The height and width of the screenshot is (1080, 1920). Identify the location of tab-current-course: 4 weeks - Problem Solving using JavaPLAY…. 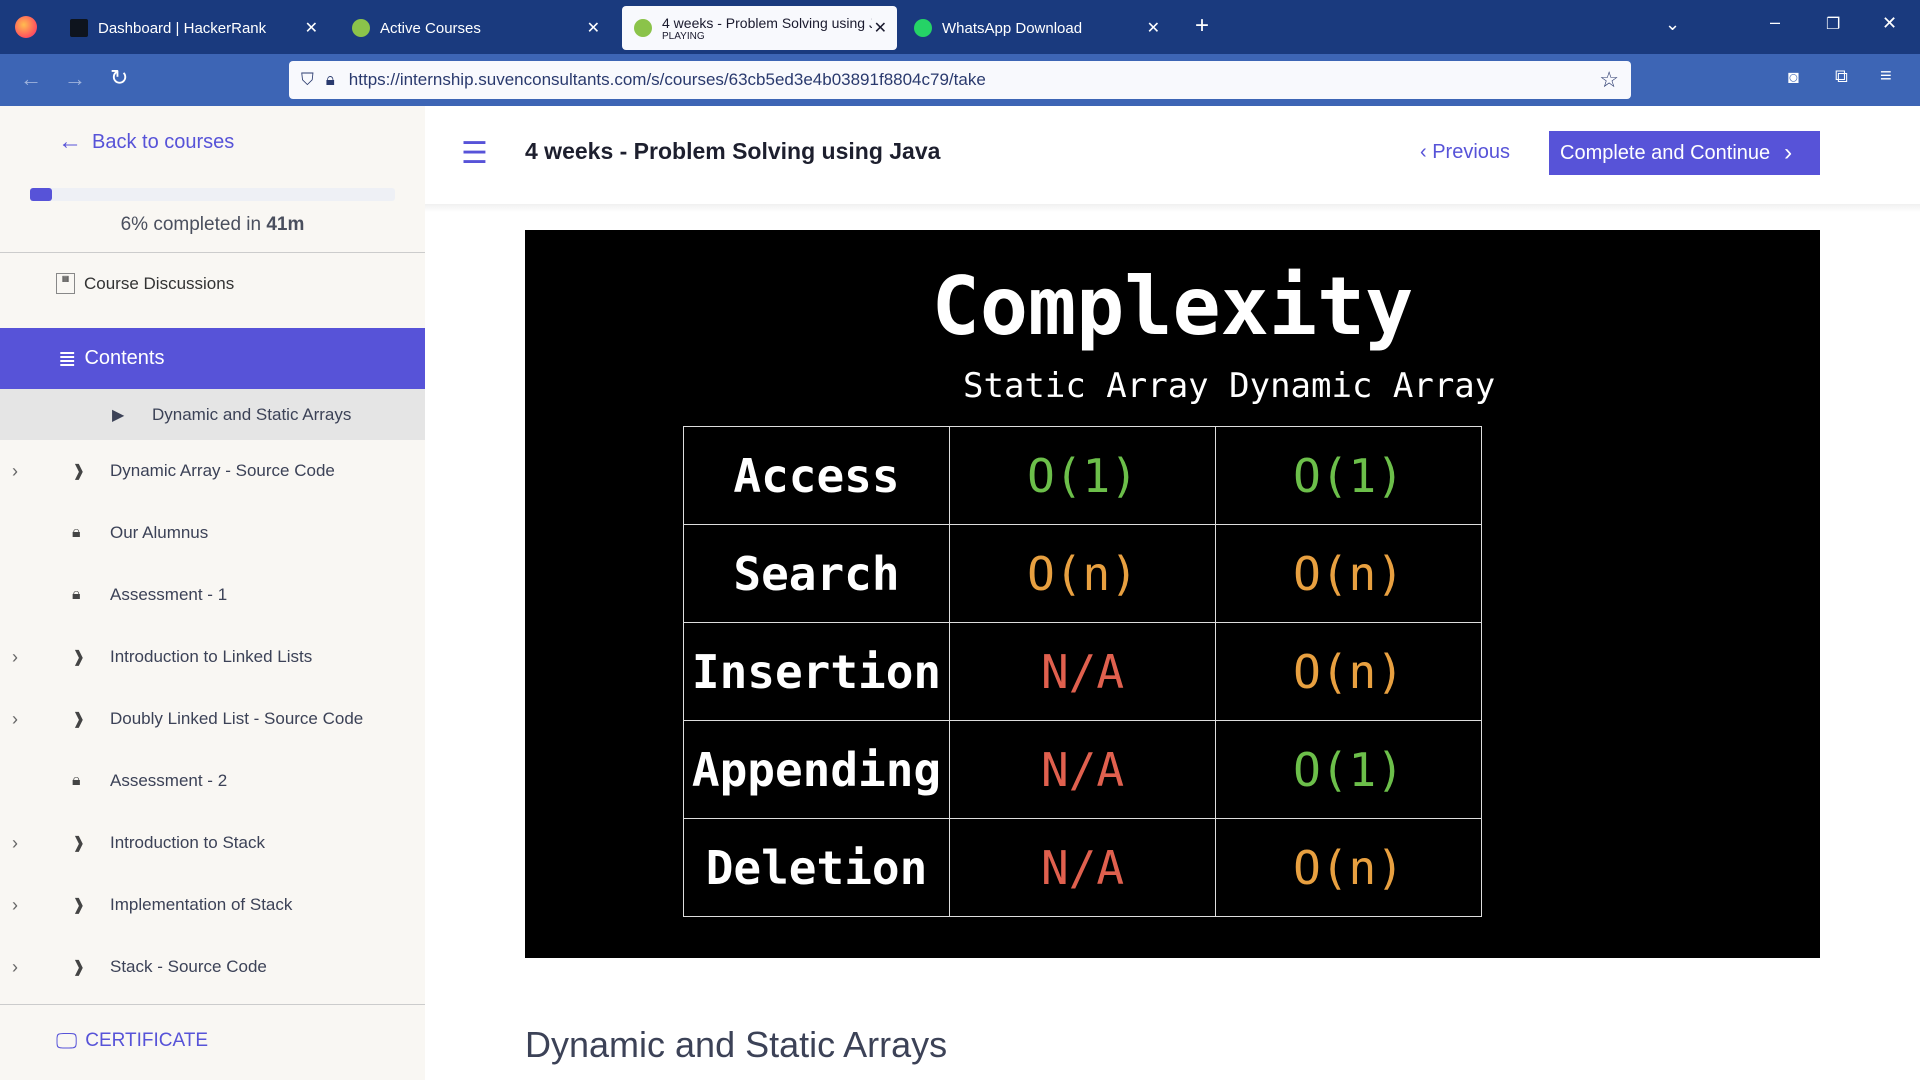
(759, 28).